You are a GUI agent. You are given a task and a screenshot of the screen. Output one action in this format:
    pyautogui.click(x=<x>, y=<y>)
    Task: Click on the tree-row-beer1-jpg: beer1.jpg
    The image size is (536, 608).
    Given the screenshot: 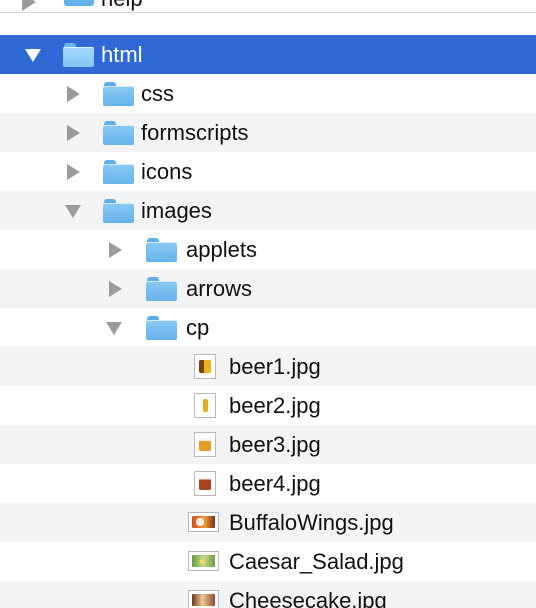 What is the action you would take?
    pyautogui.click(x=268, y=366)
    